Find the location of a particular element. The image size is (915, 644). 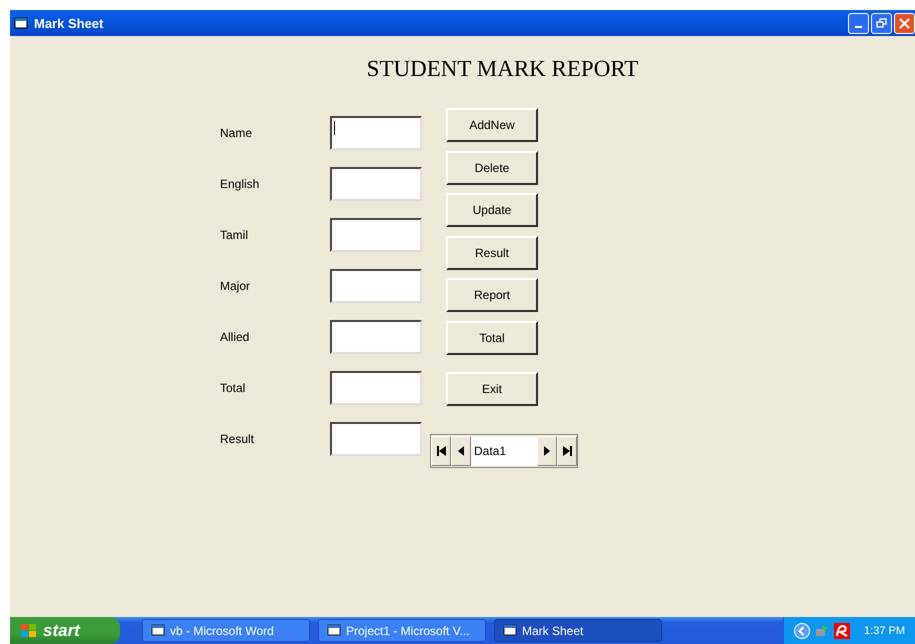

command-button: Exit is located at coordinates (492, 389).